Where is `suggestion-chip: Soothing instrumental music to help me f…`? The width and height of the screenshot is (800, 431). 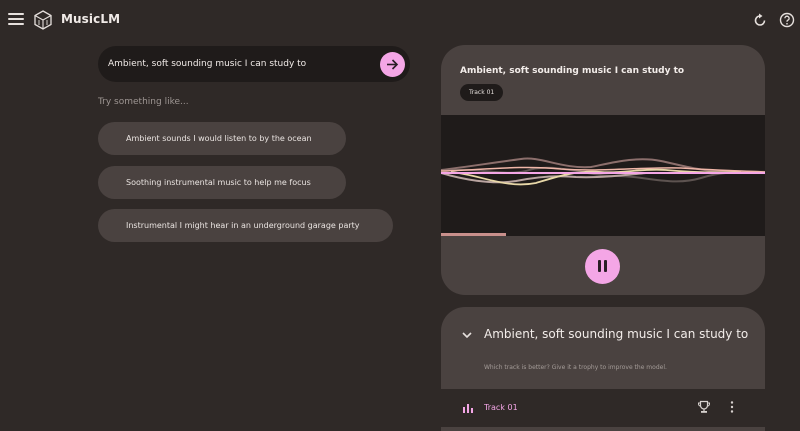
suggestion-chip: Soothing instrumental music to help me f… is located at coordinates (222, 182).